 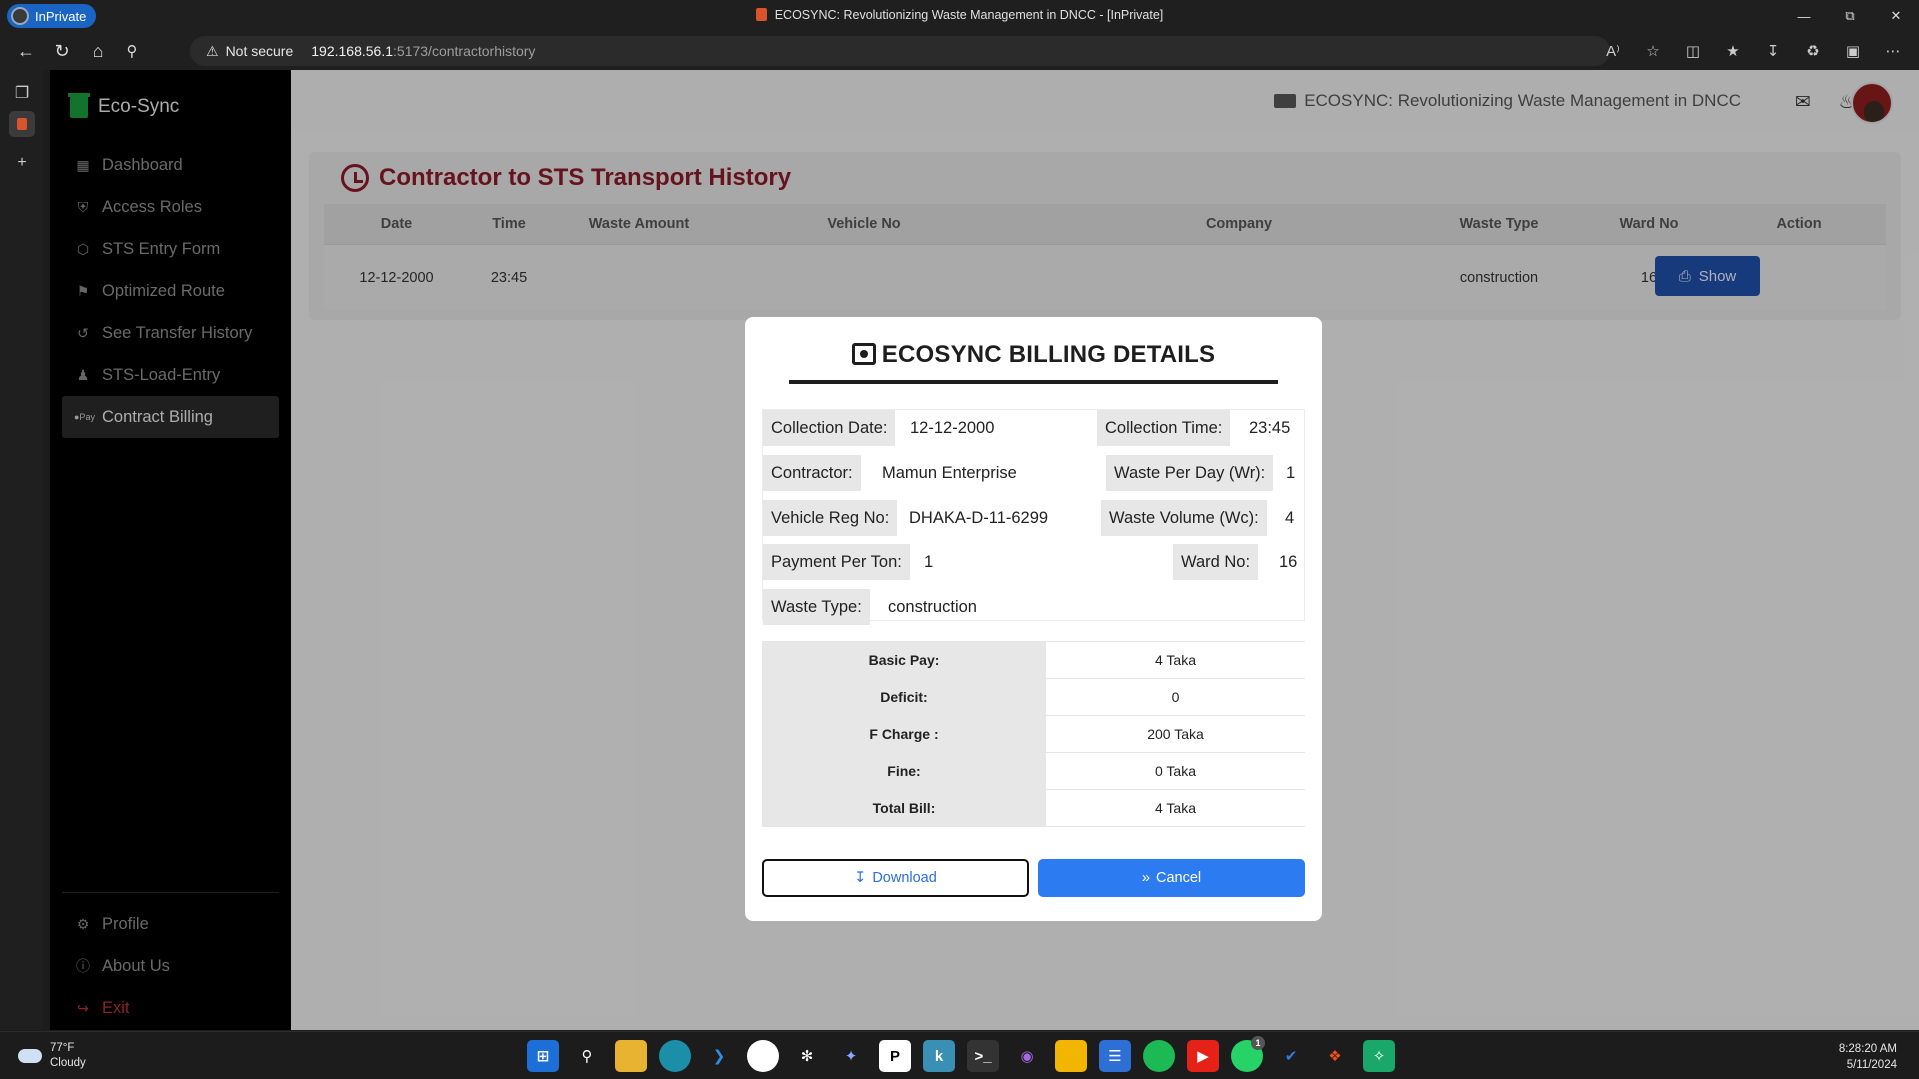 What do you see at coordinates (1288, 561) in the screenshot?
I see `ward-no-value: 16` at bounding box center [1288, 561].